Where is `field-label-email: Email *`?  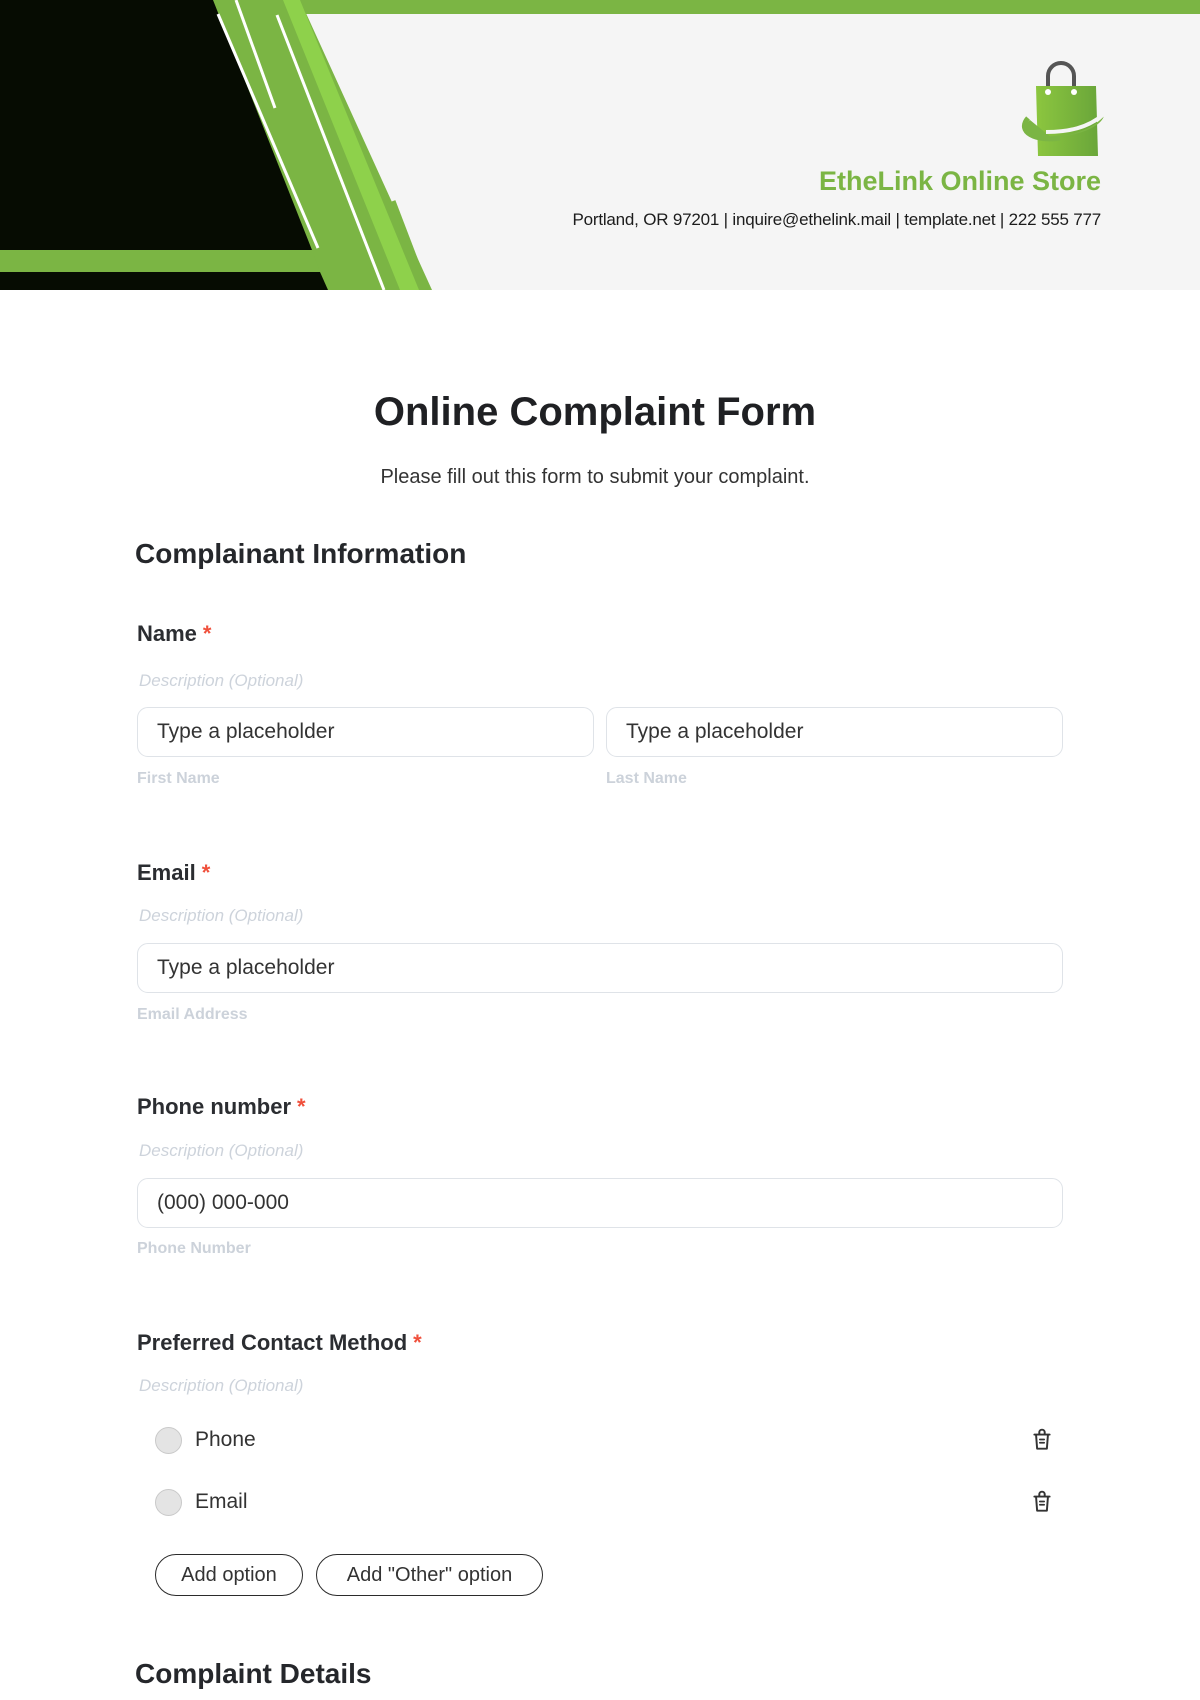
field-label-email: Email * is located at coordinates (173, 873).